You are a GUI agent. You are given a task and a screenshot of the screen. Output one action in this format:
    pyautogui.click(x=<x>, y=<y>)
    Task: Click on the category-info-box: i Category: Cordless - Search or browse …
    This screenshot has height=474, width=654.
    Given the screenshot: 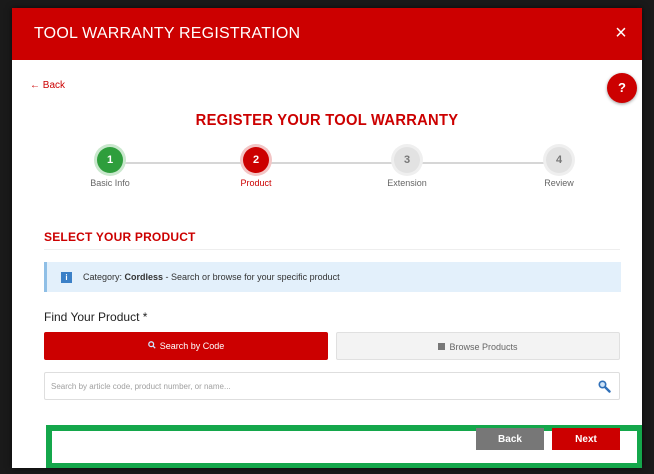 What is the action you would take?
    pyautogui.click(x=332, y=277)
    